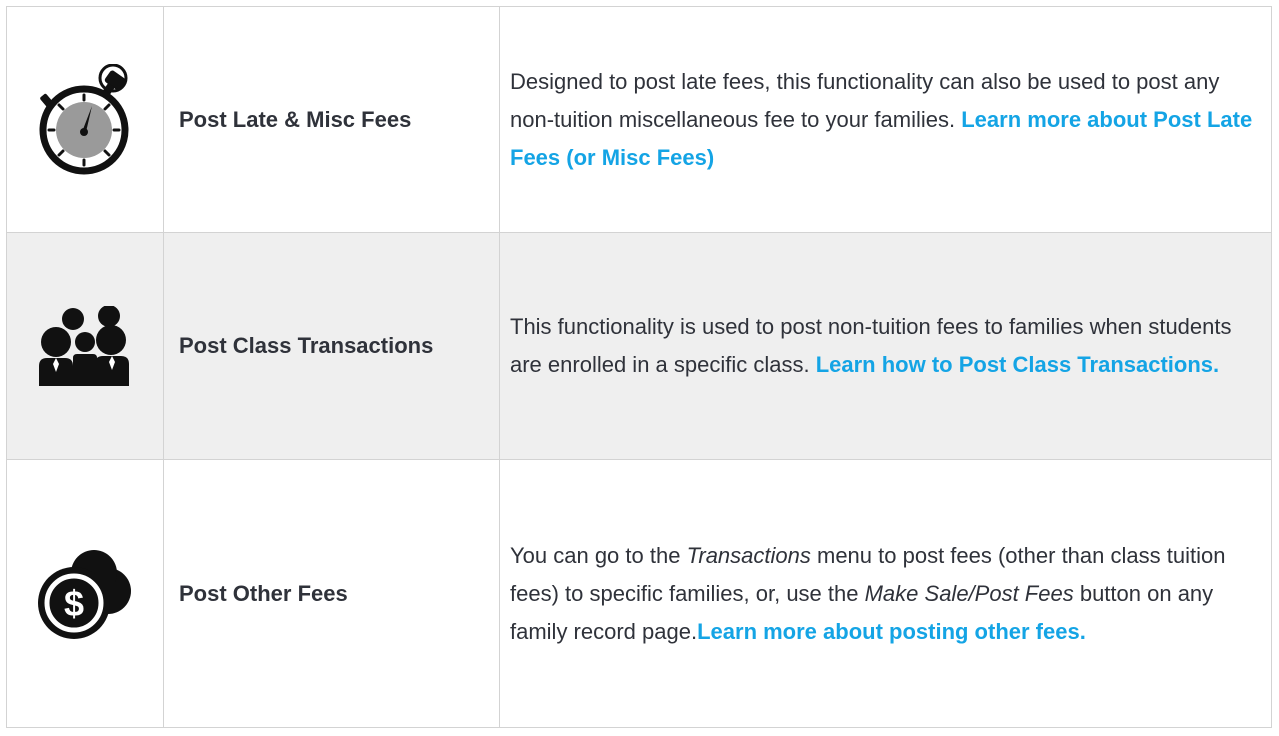  Describe the element at coordinates (331, 593) in the screenshot. I see `feature-name: Post Other Fees` at that location.